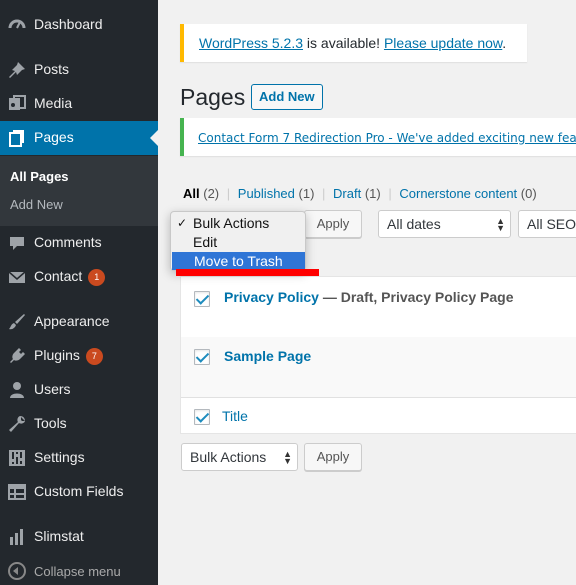  I want to click on menu-tools: Tools, so click(79, 424).